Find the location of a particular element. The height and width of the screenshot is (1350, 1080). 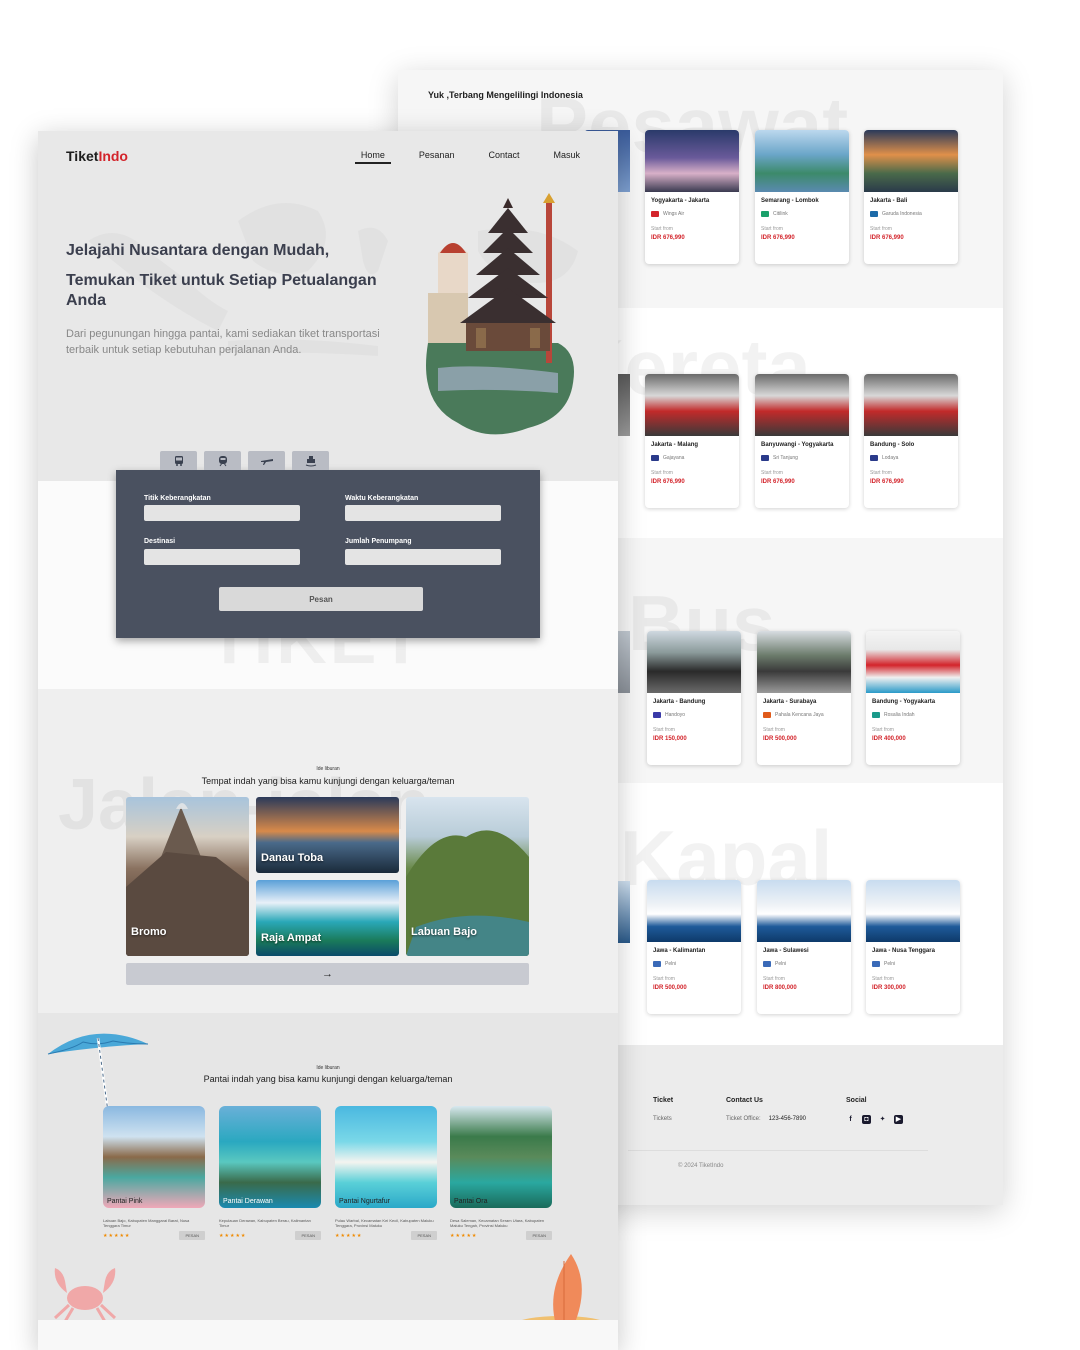

footer-ticket-heading: Ticket is located at coordinates (663, 1100).